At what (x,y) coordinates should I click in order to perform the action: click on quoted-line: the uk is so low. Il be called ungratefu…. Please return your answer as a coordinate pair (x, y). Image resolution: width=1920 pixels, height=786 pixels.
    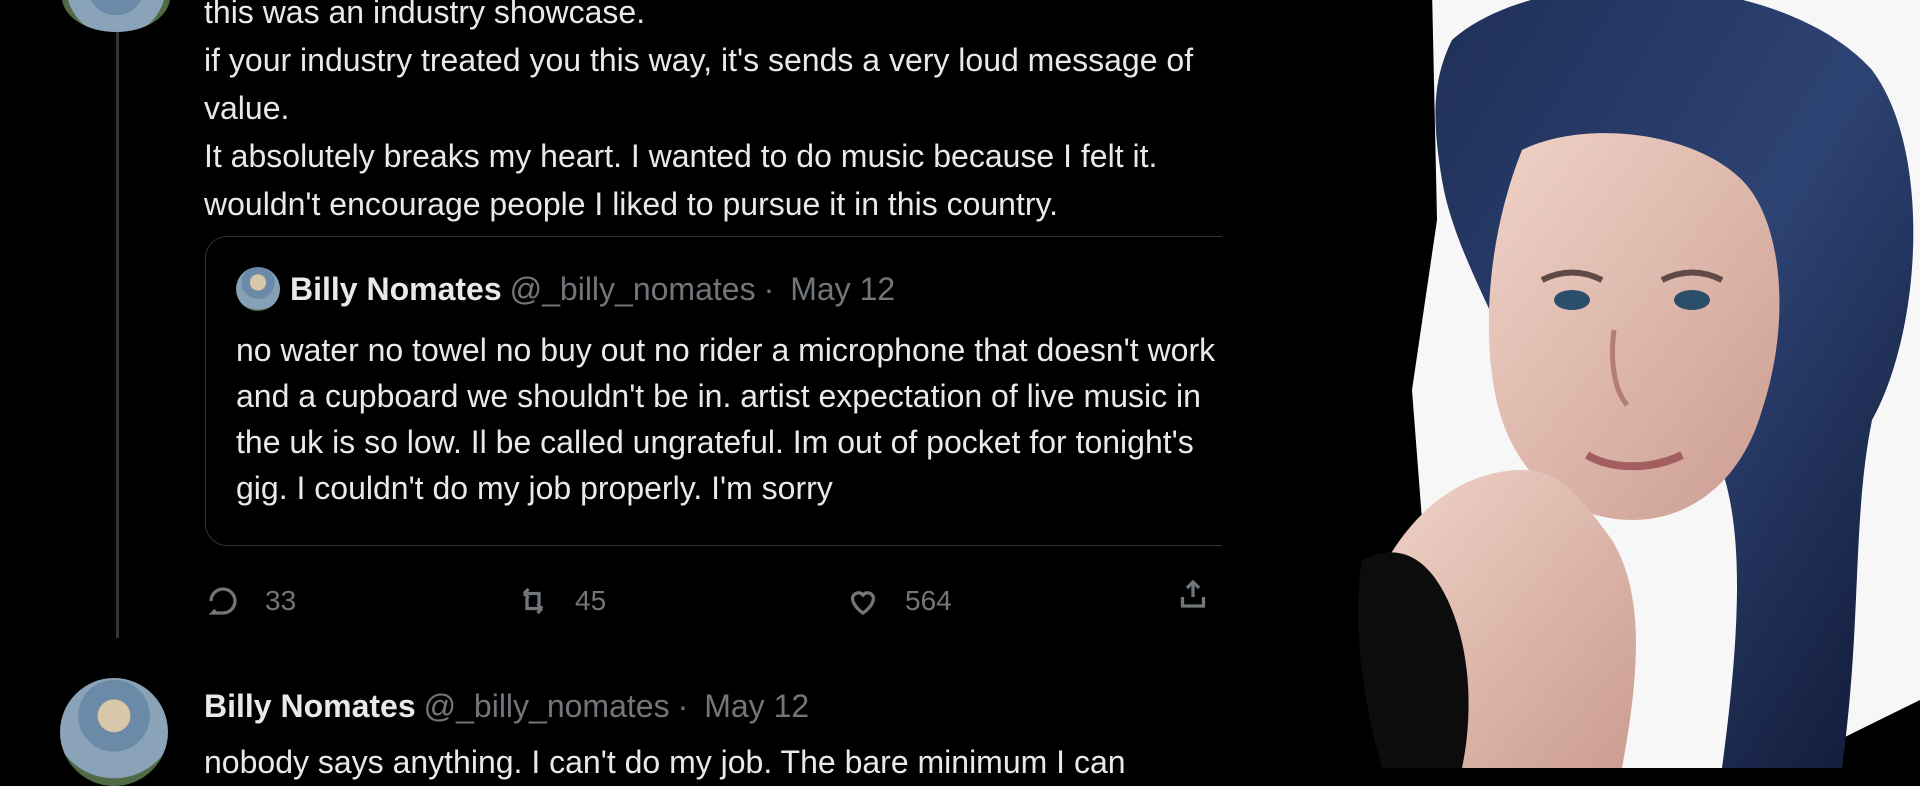
    Looking at the image, I should click on (715, 442).